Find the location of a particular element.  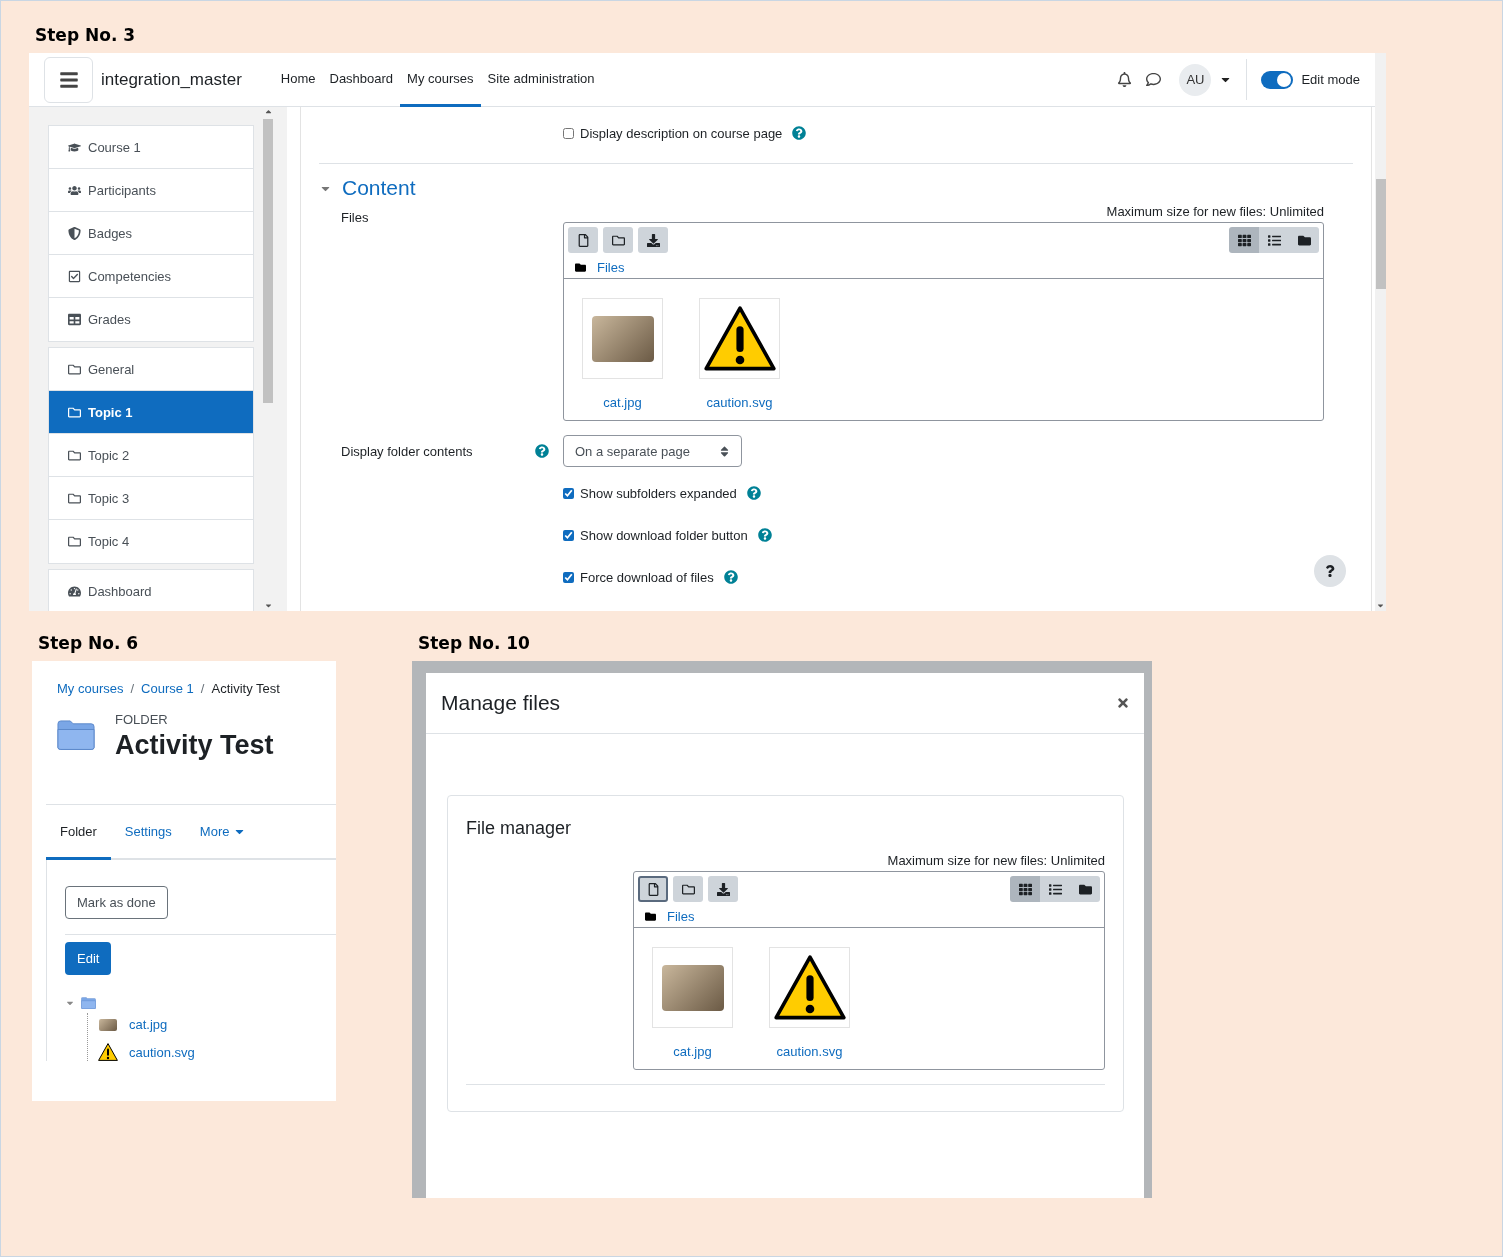

edit-button: Edit is located at coordinates (88, 958).